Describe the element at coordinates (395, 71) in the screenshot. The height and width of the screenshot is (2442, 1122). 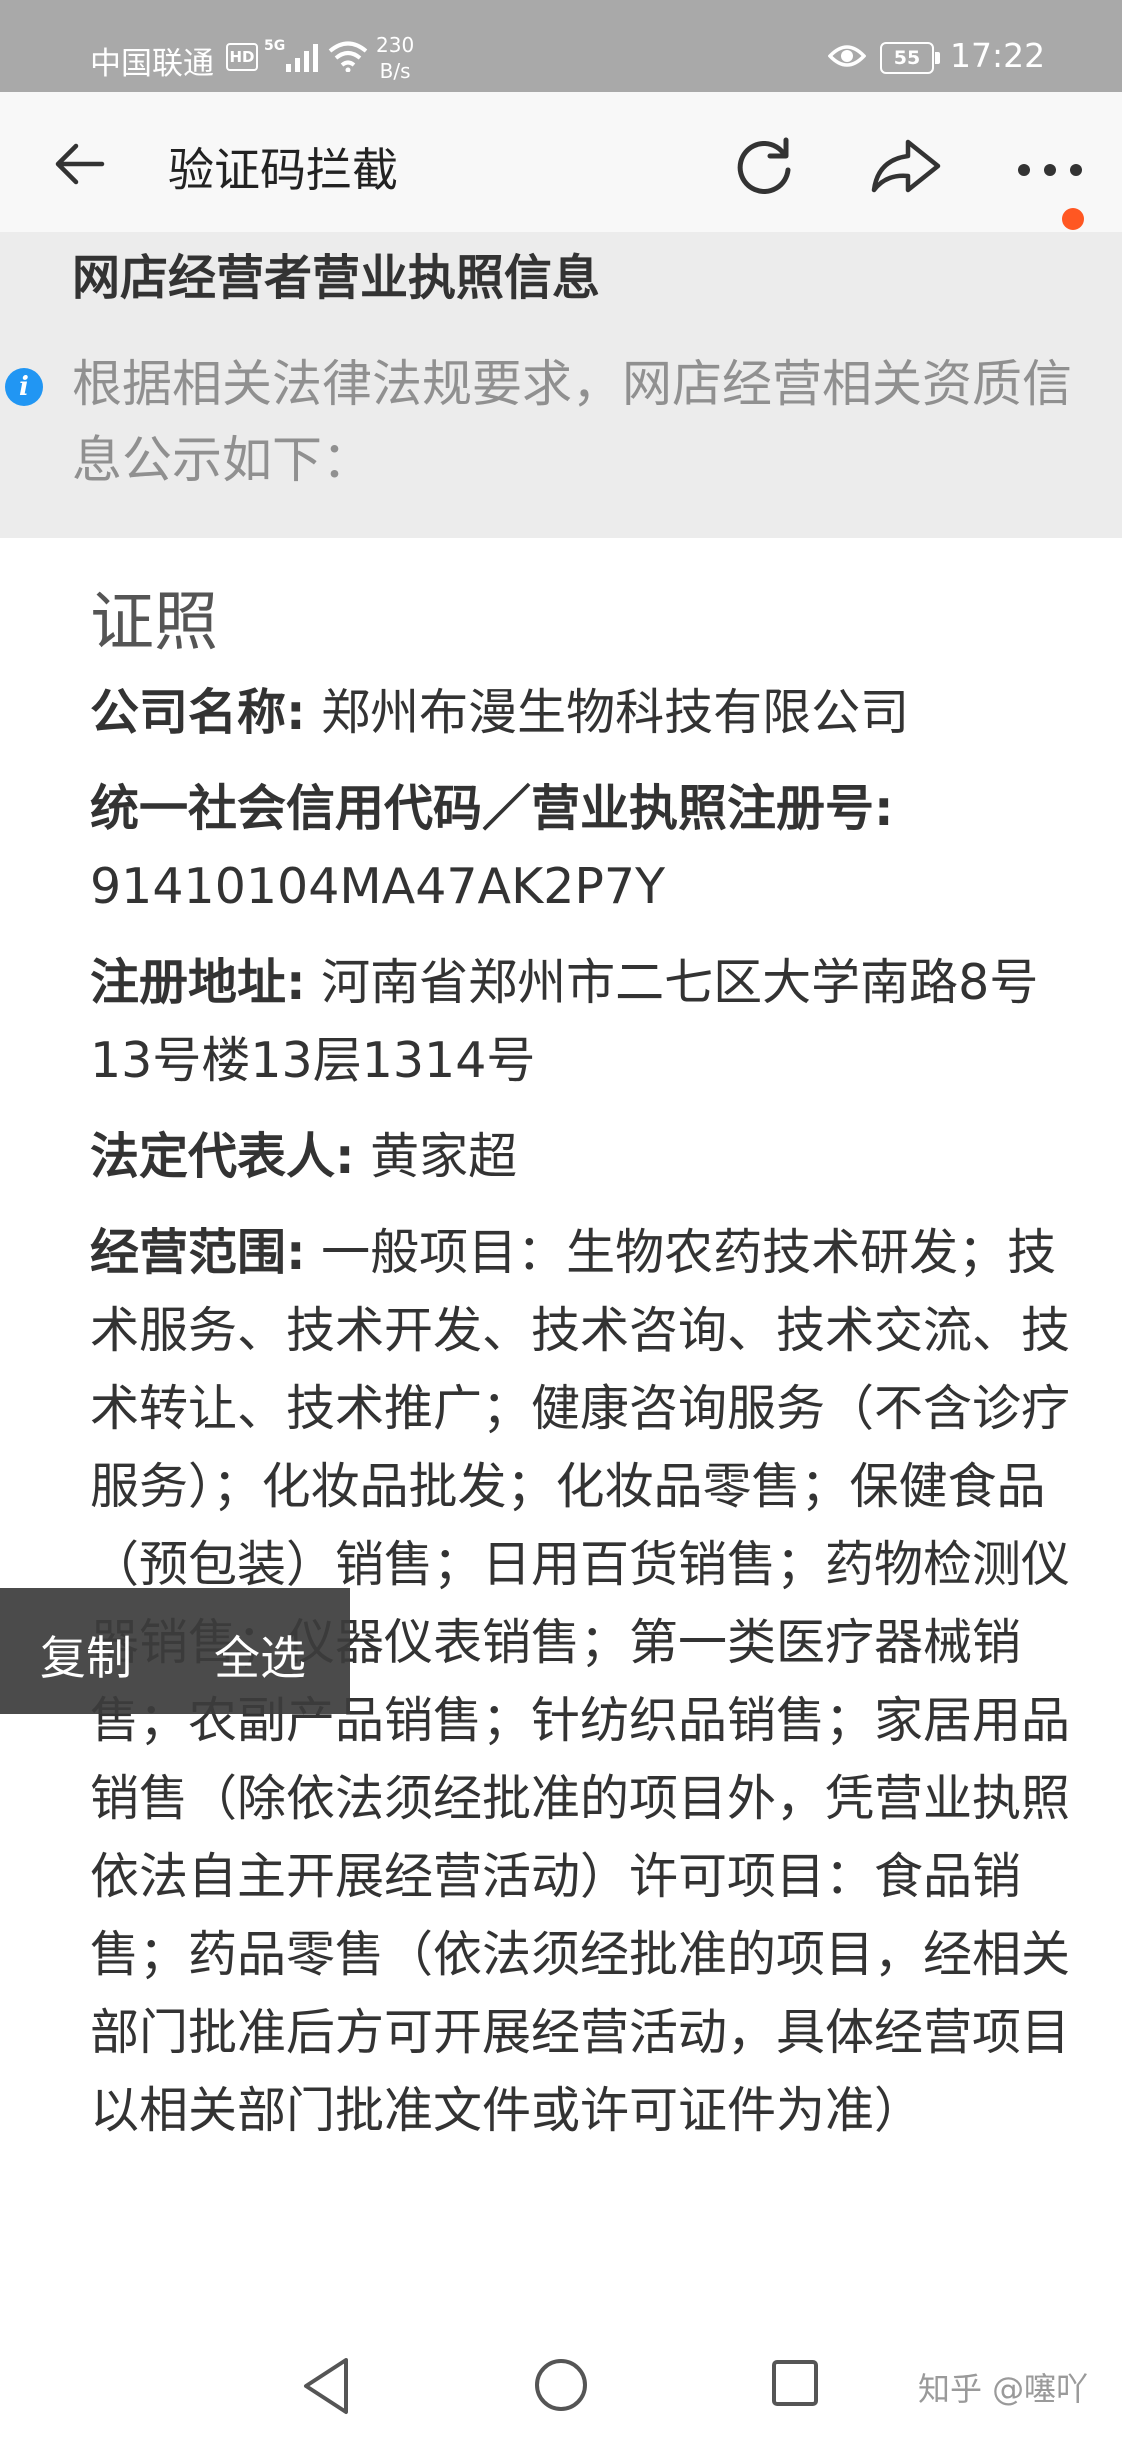
I see `network-speed-unit: B/s` at that location.